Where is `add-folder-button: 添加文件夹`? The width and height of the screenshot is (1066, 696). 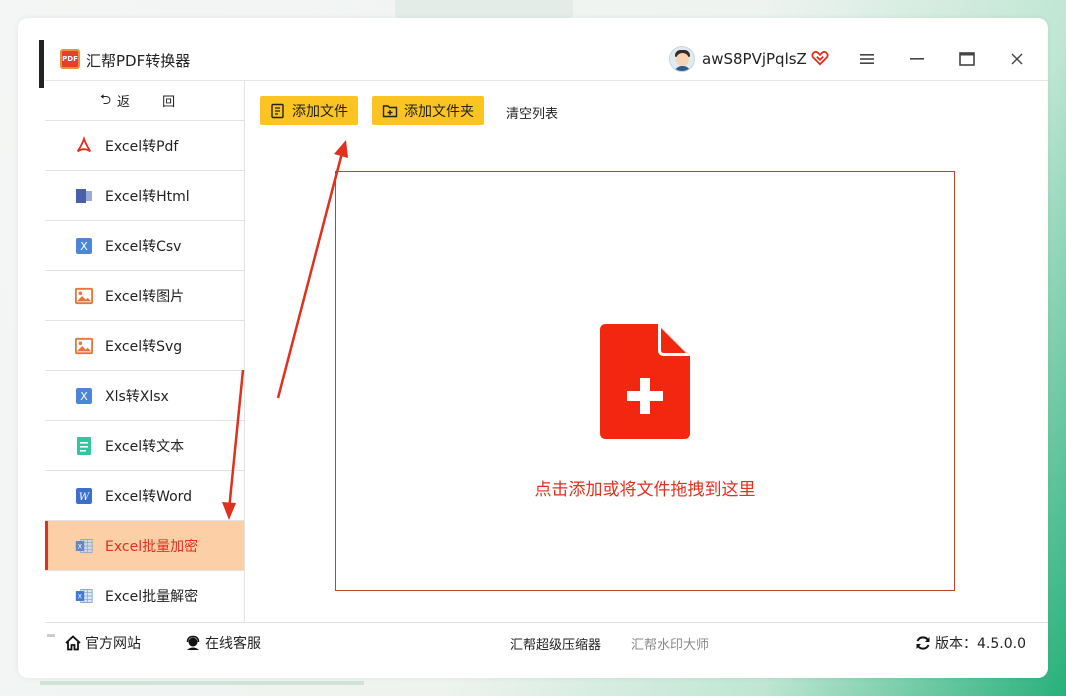
add-folder-button: 添加文件夹 is located at coordinates (428, 110).